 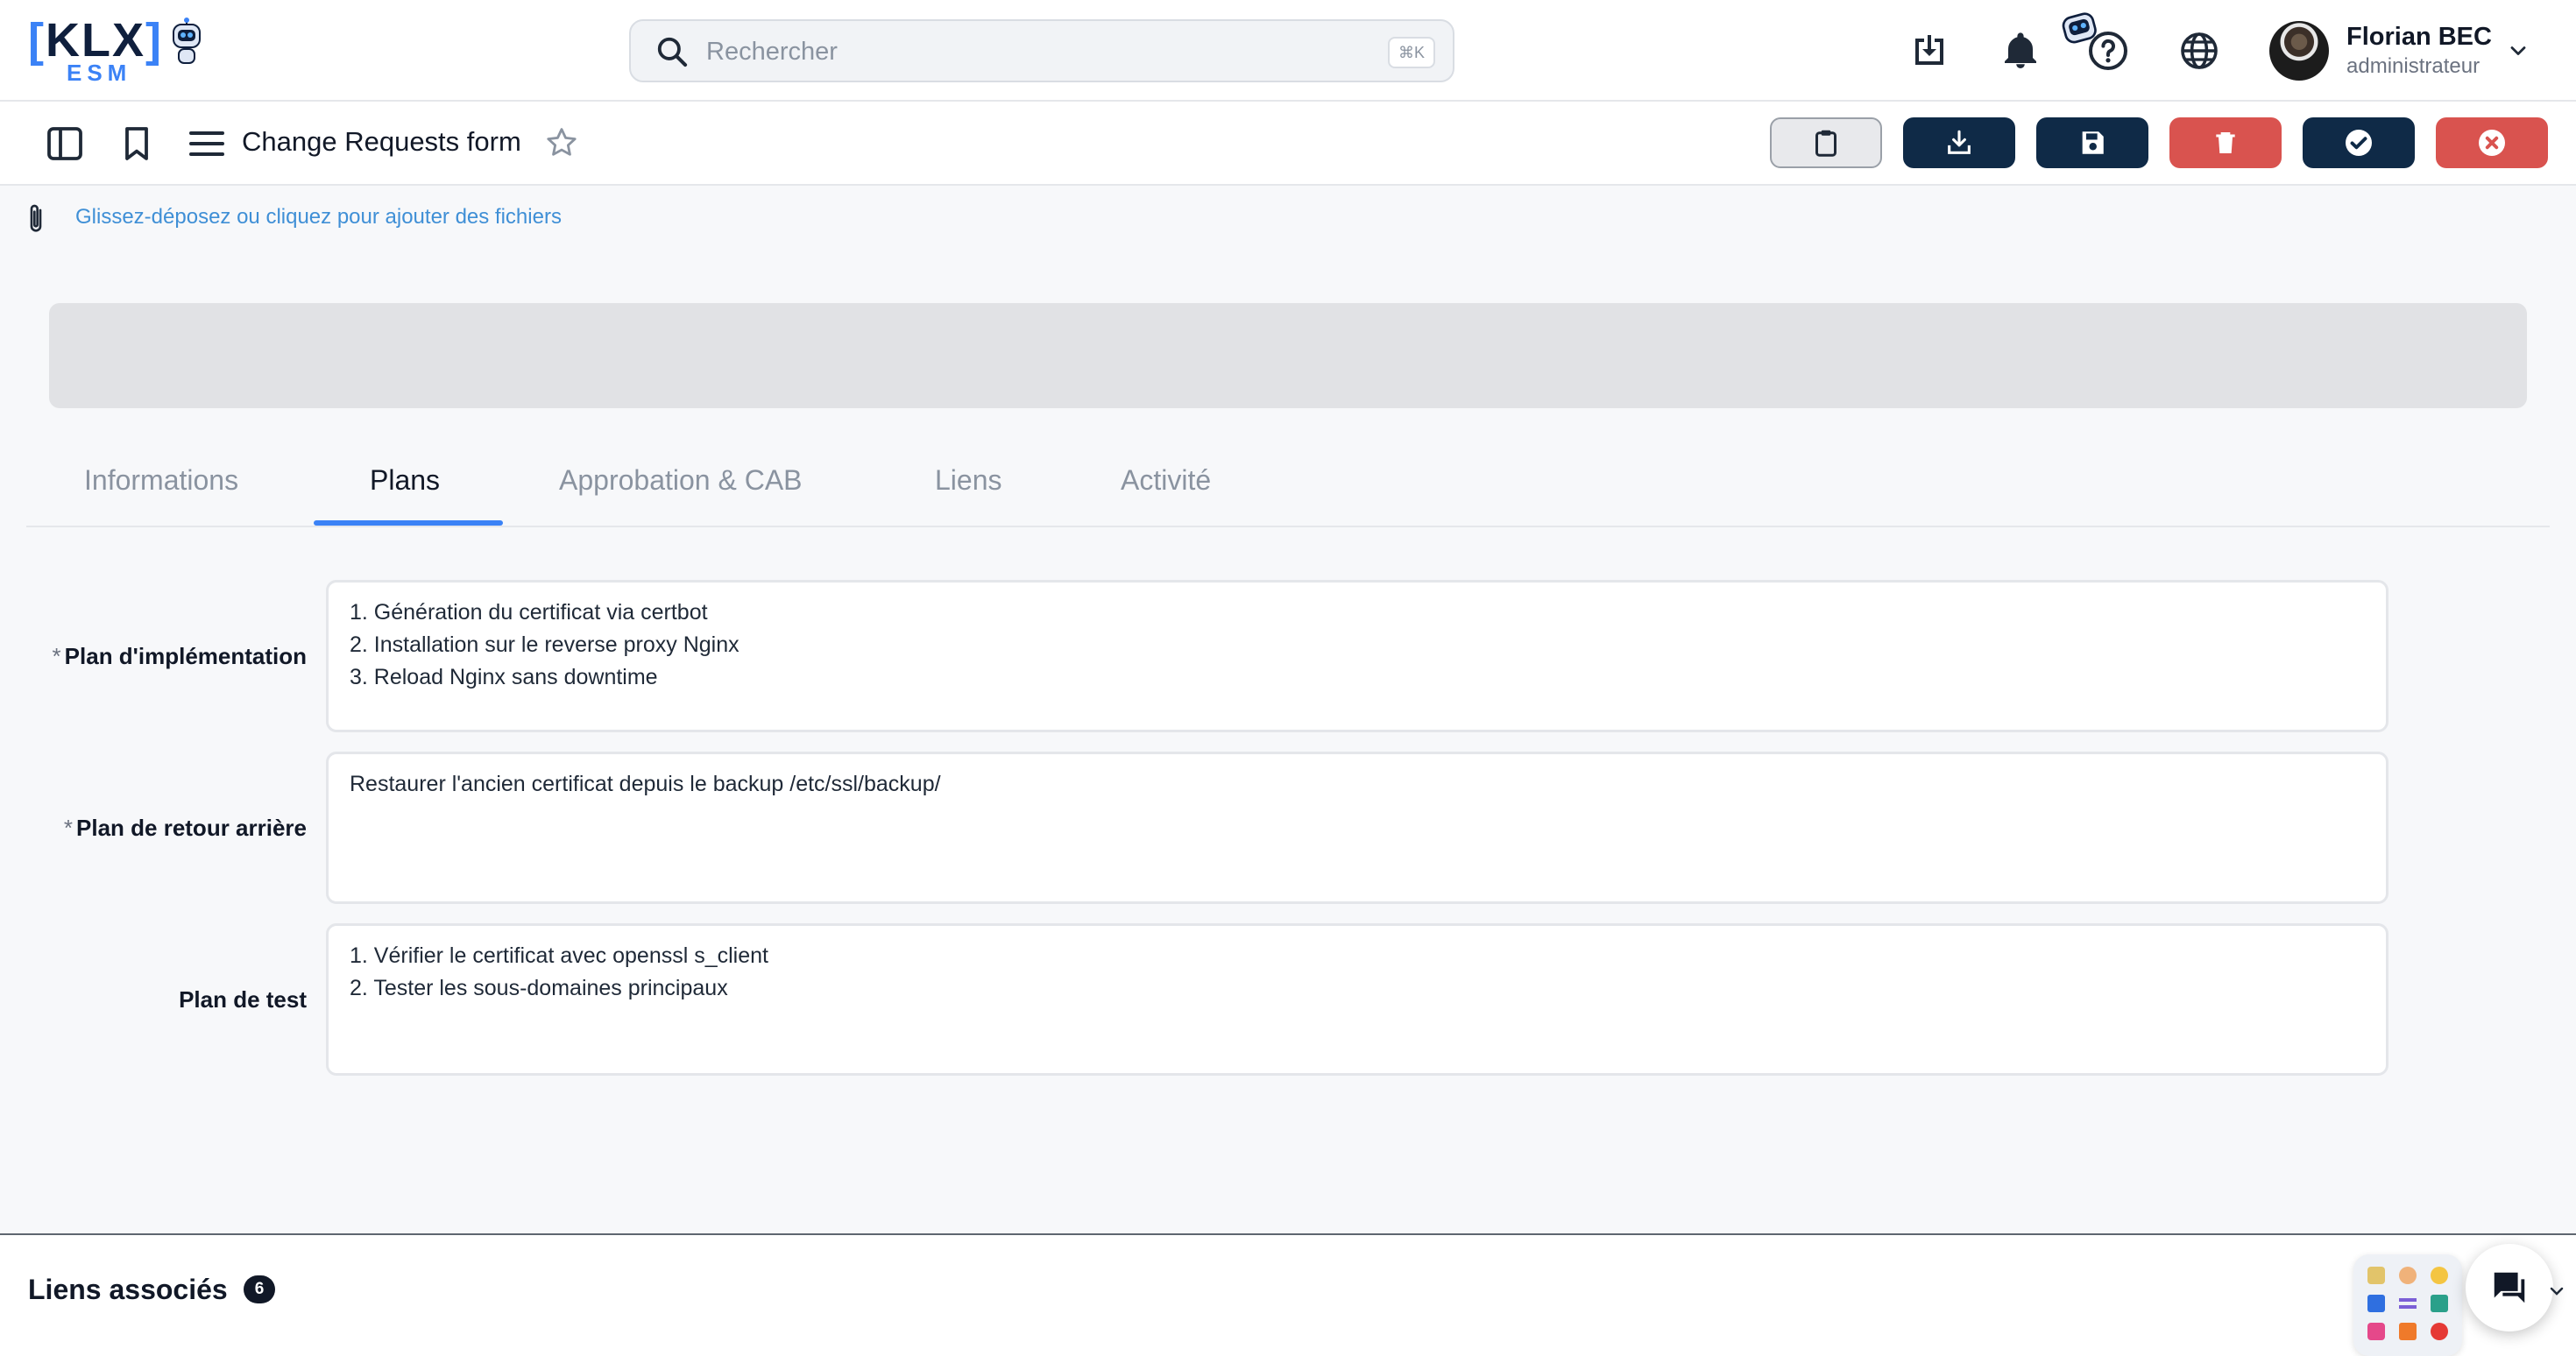 What do you see at coordinates (65, 144) in the screenshot?
I see `sidebar-toggle-icon` at bounding box center [65, 144].